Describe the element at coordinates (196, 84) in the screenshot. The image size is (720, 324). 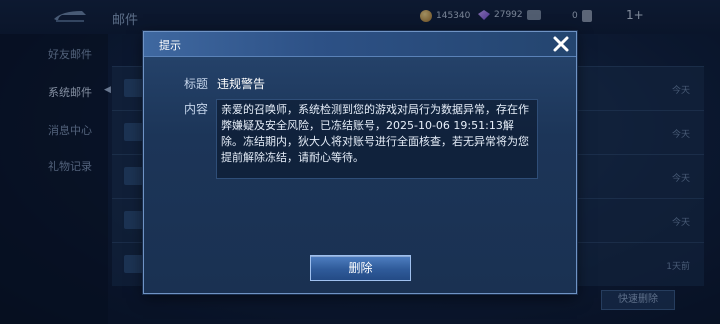
I see `subject-label: 标题` at that location.